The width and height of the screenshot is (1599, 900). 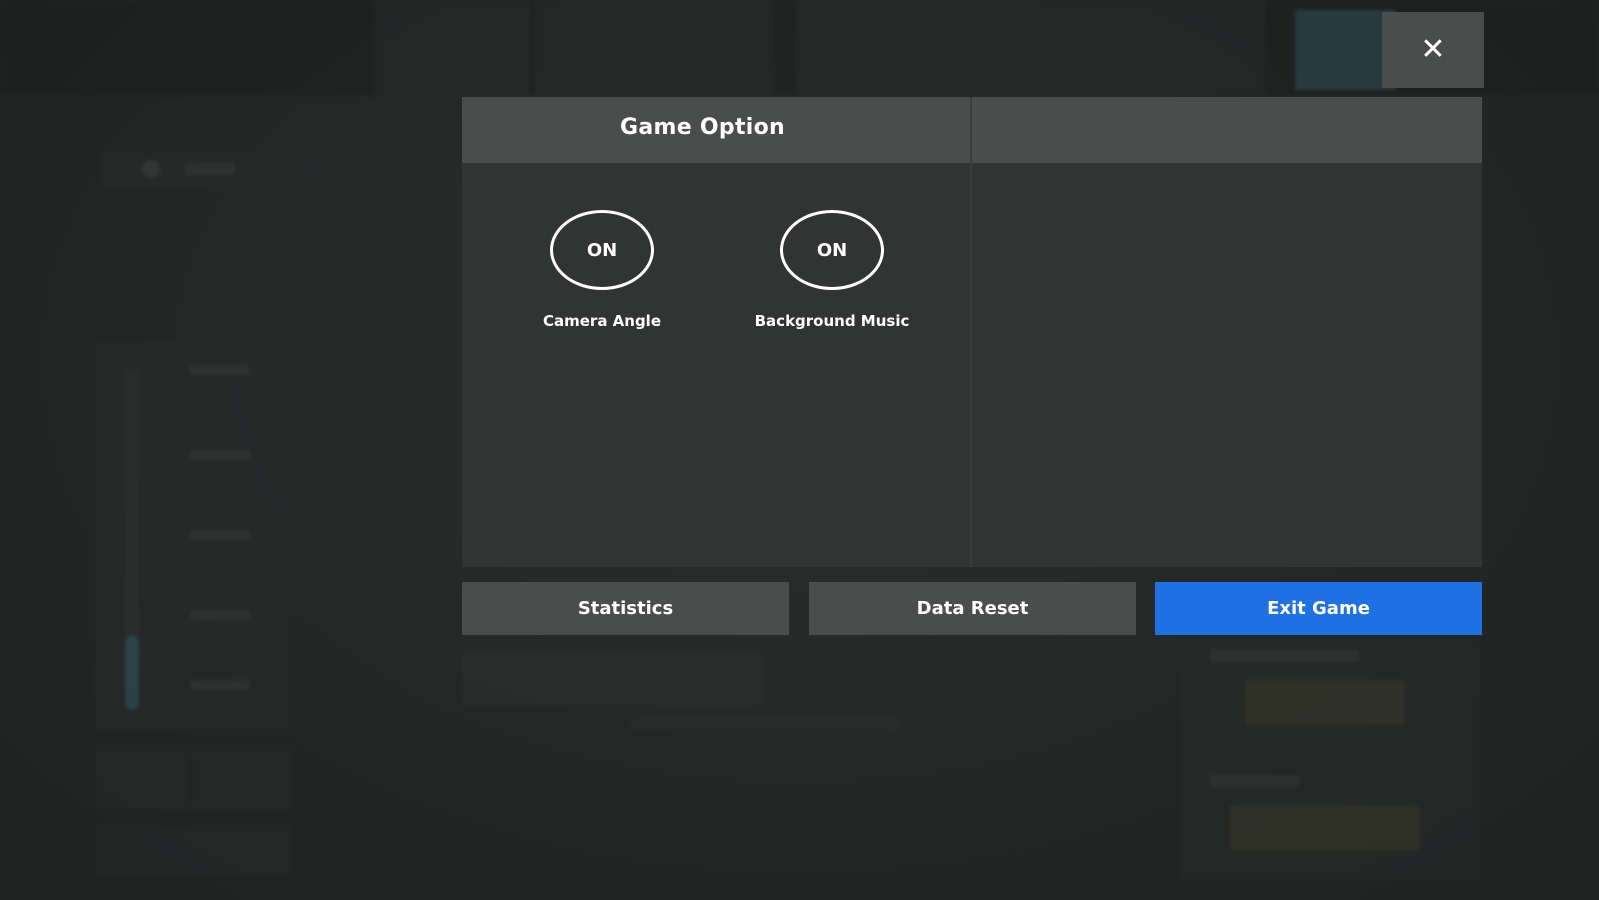 I want to click on background-music-label: Background Music, so click(x=832, y=321).